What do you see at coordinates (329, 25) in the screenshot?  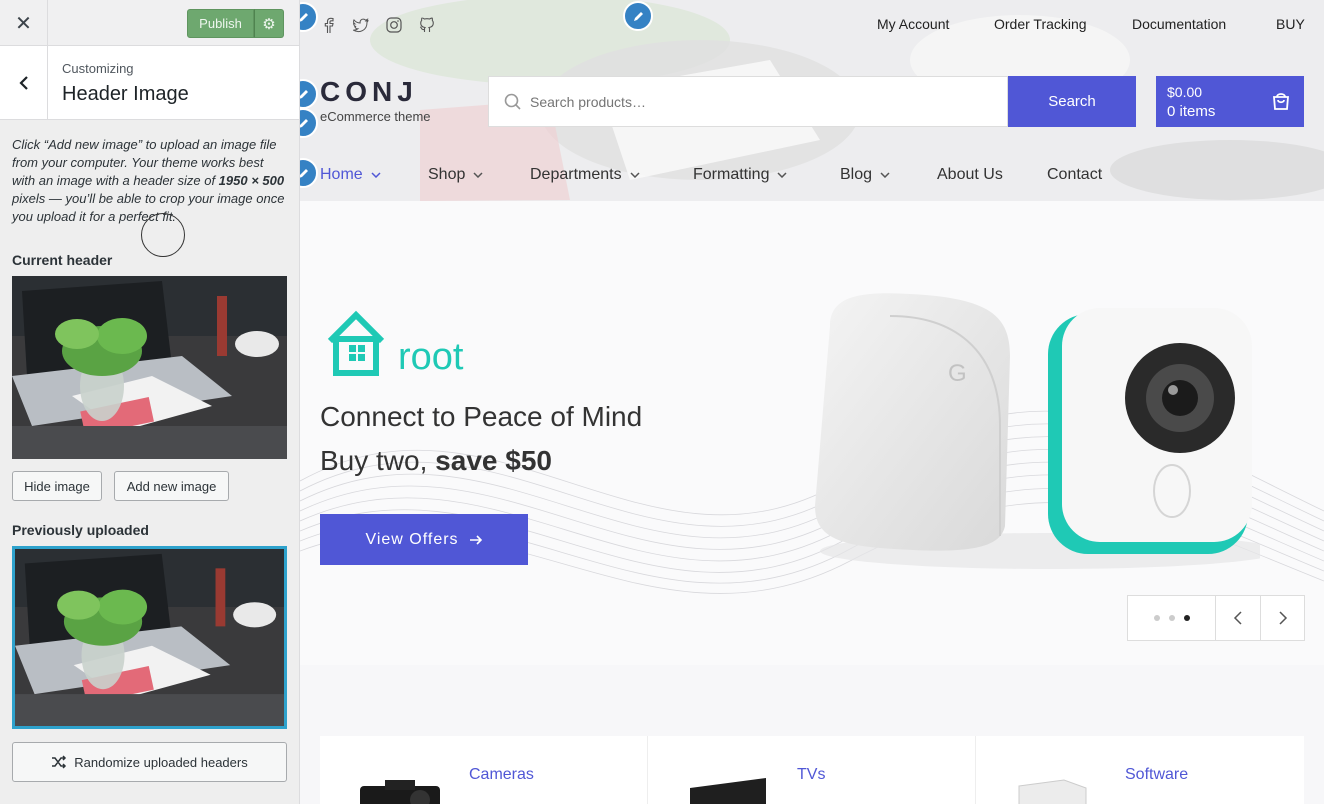 I see `facebook-icon` at bounding box center [329, 25].